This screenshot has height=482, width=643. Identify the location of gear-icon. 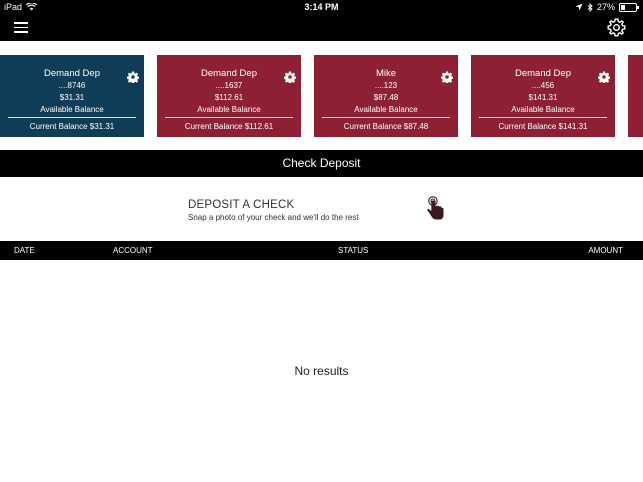
(616, 27).